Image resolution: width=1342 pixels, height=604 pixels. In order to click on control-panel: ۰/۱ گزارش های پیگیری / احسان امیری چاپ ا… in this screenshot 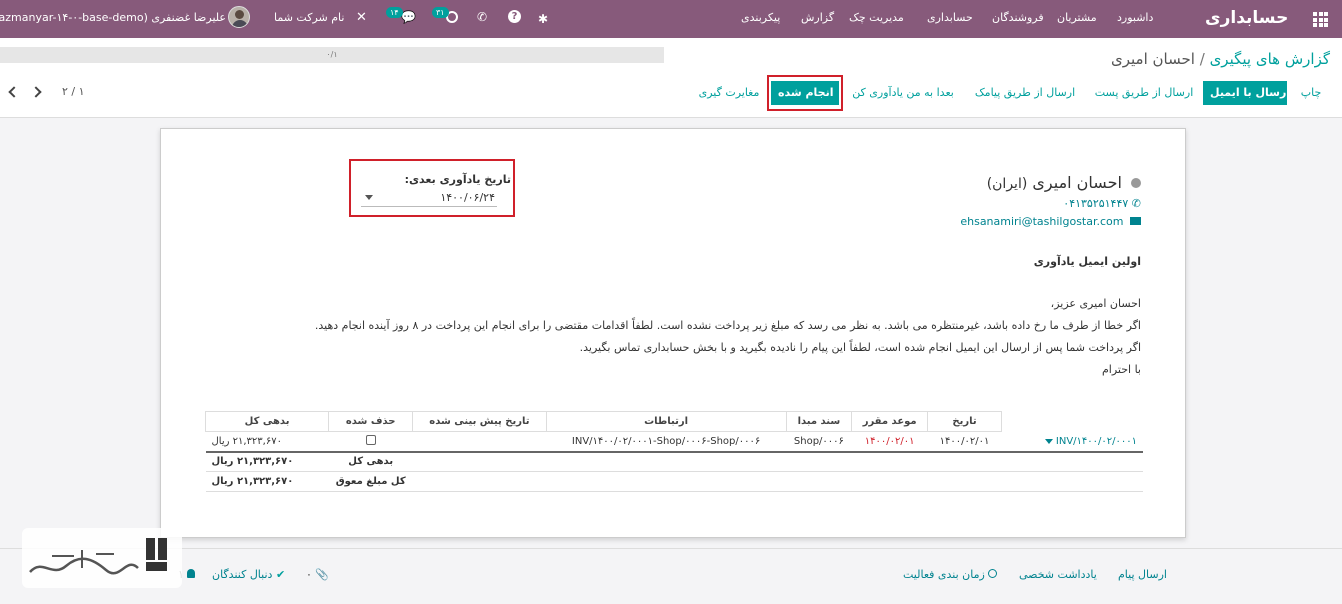, I will do `click(671, 78)`.